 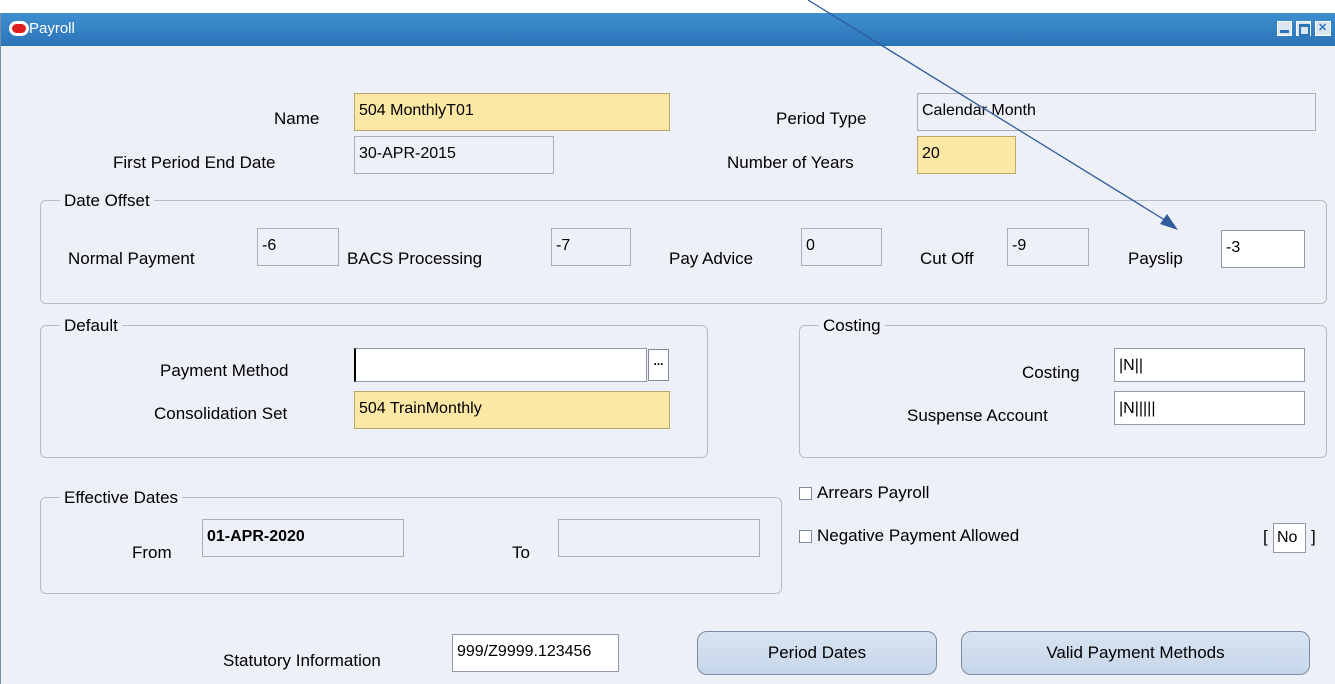 I want to click on statutory-information-field: 999/Z9999.123456, so click(x=535, y=653).